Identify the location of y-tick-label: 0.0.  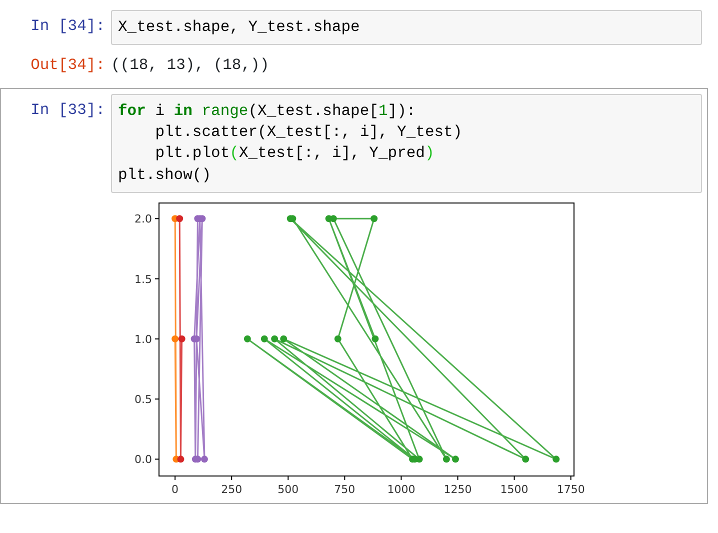
(143, 459).